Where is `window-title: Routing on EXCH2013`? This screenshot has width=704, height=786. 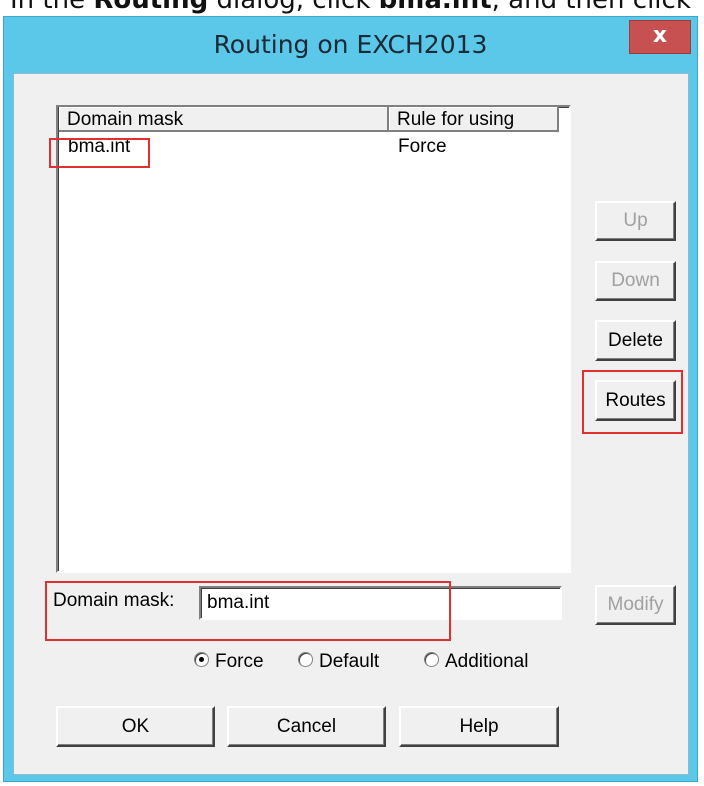
window-title: Routing on EXCH2013 is located at coordinates (350, 44).